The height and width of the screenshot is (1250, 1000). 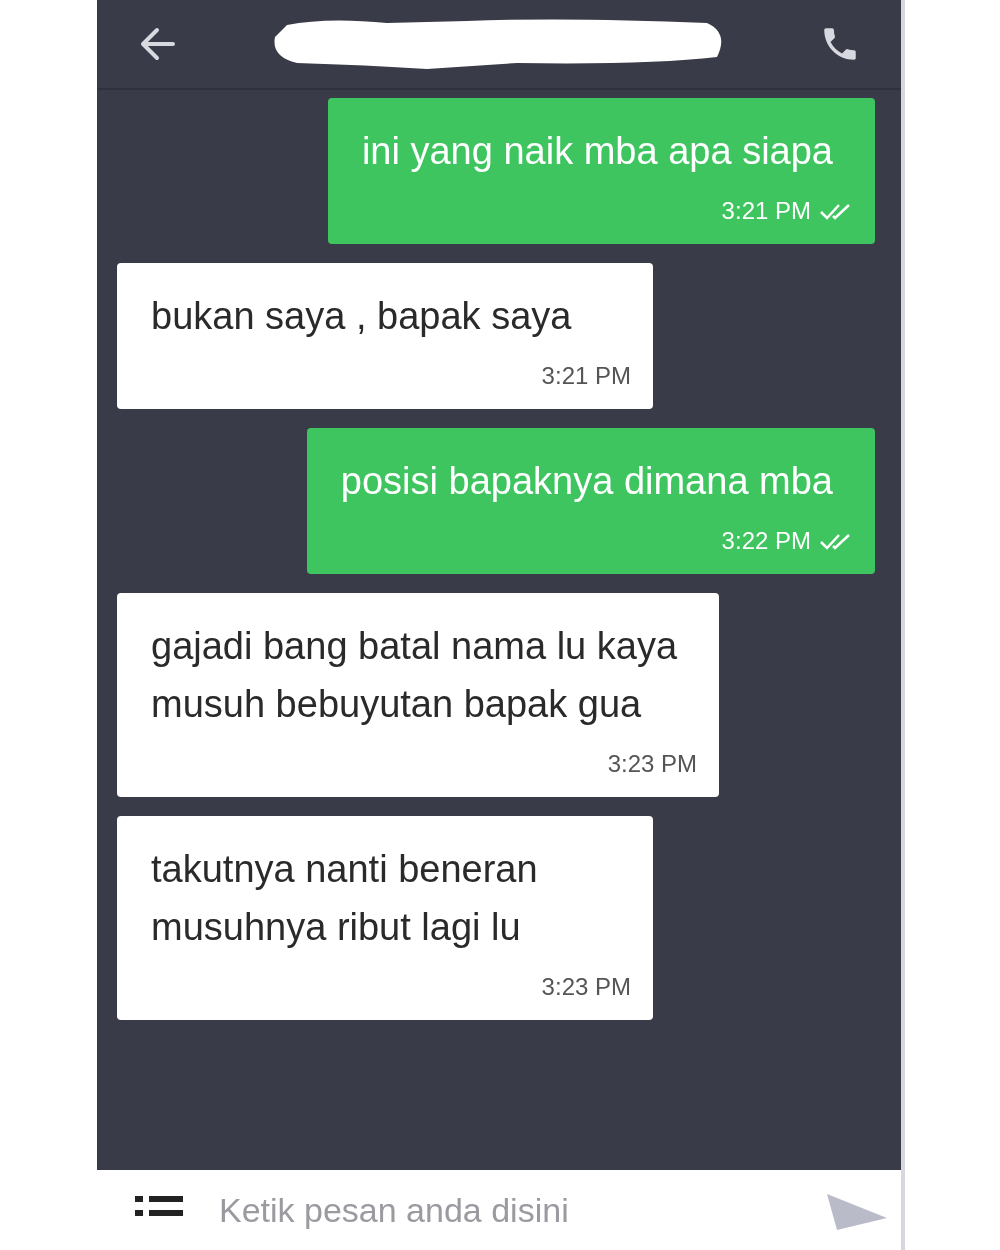 What do you see at coordinates (345, 898) in the screenshot?
I see `message-text: takutnya nanti beneran musuhnya ribut lagi lu` at bounding box center [345, 898].